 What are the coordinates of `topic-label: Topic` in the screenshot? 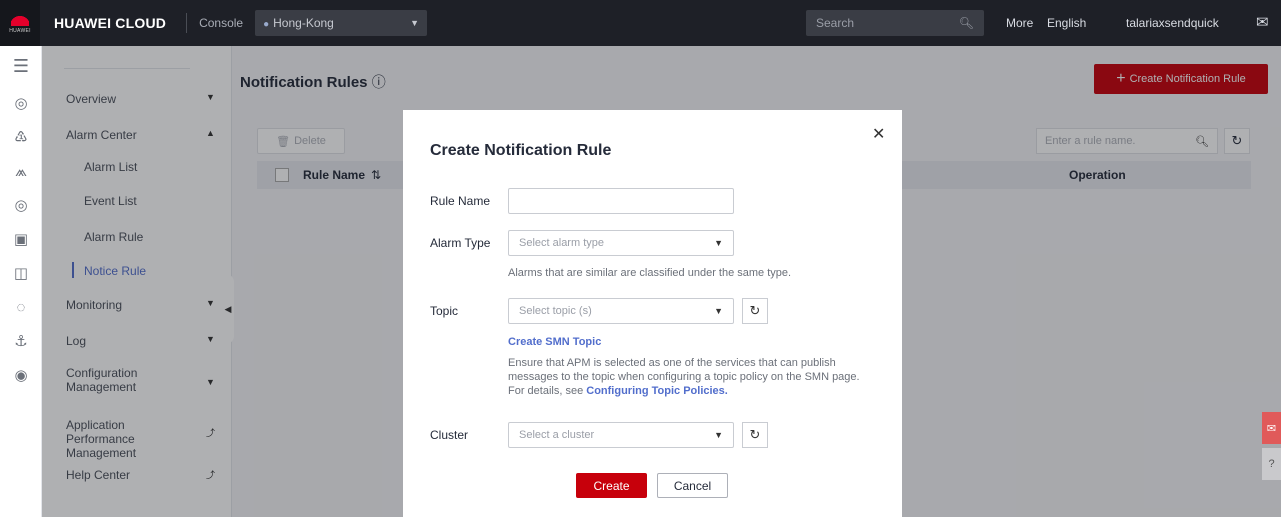 It's located at (444, 311).